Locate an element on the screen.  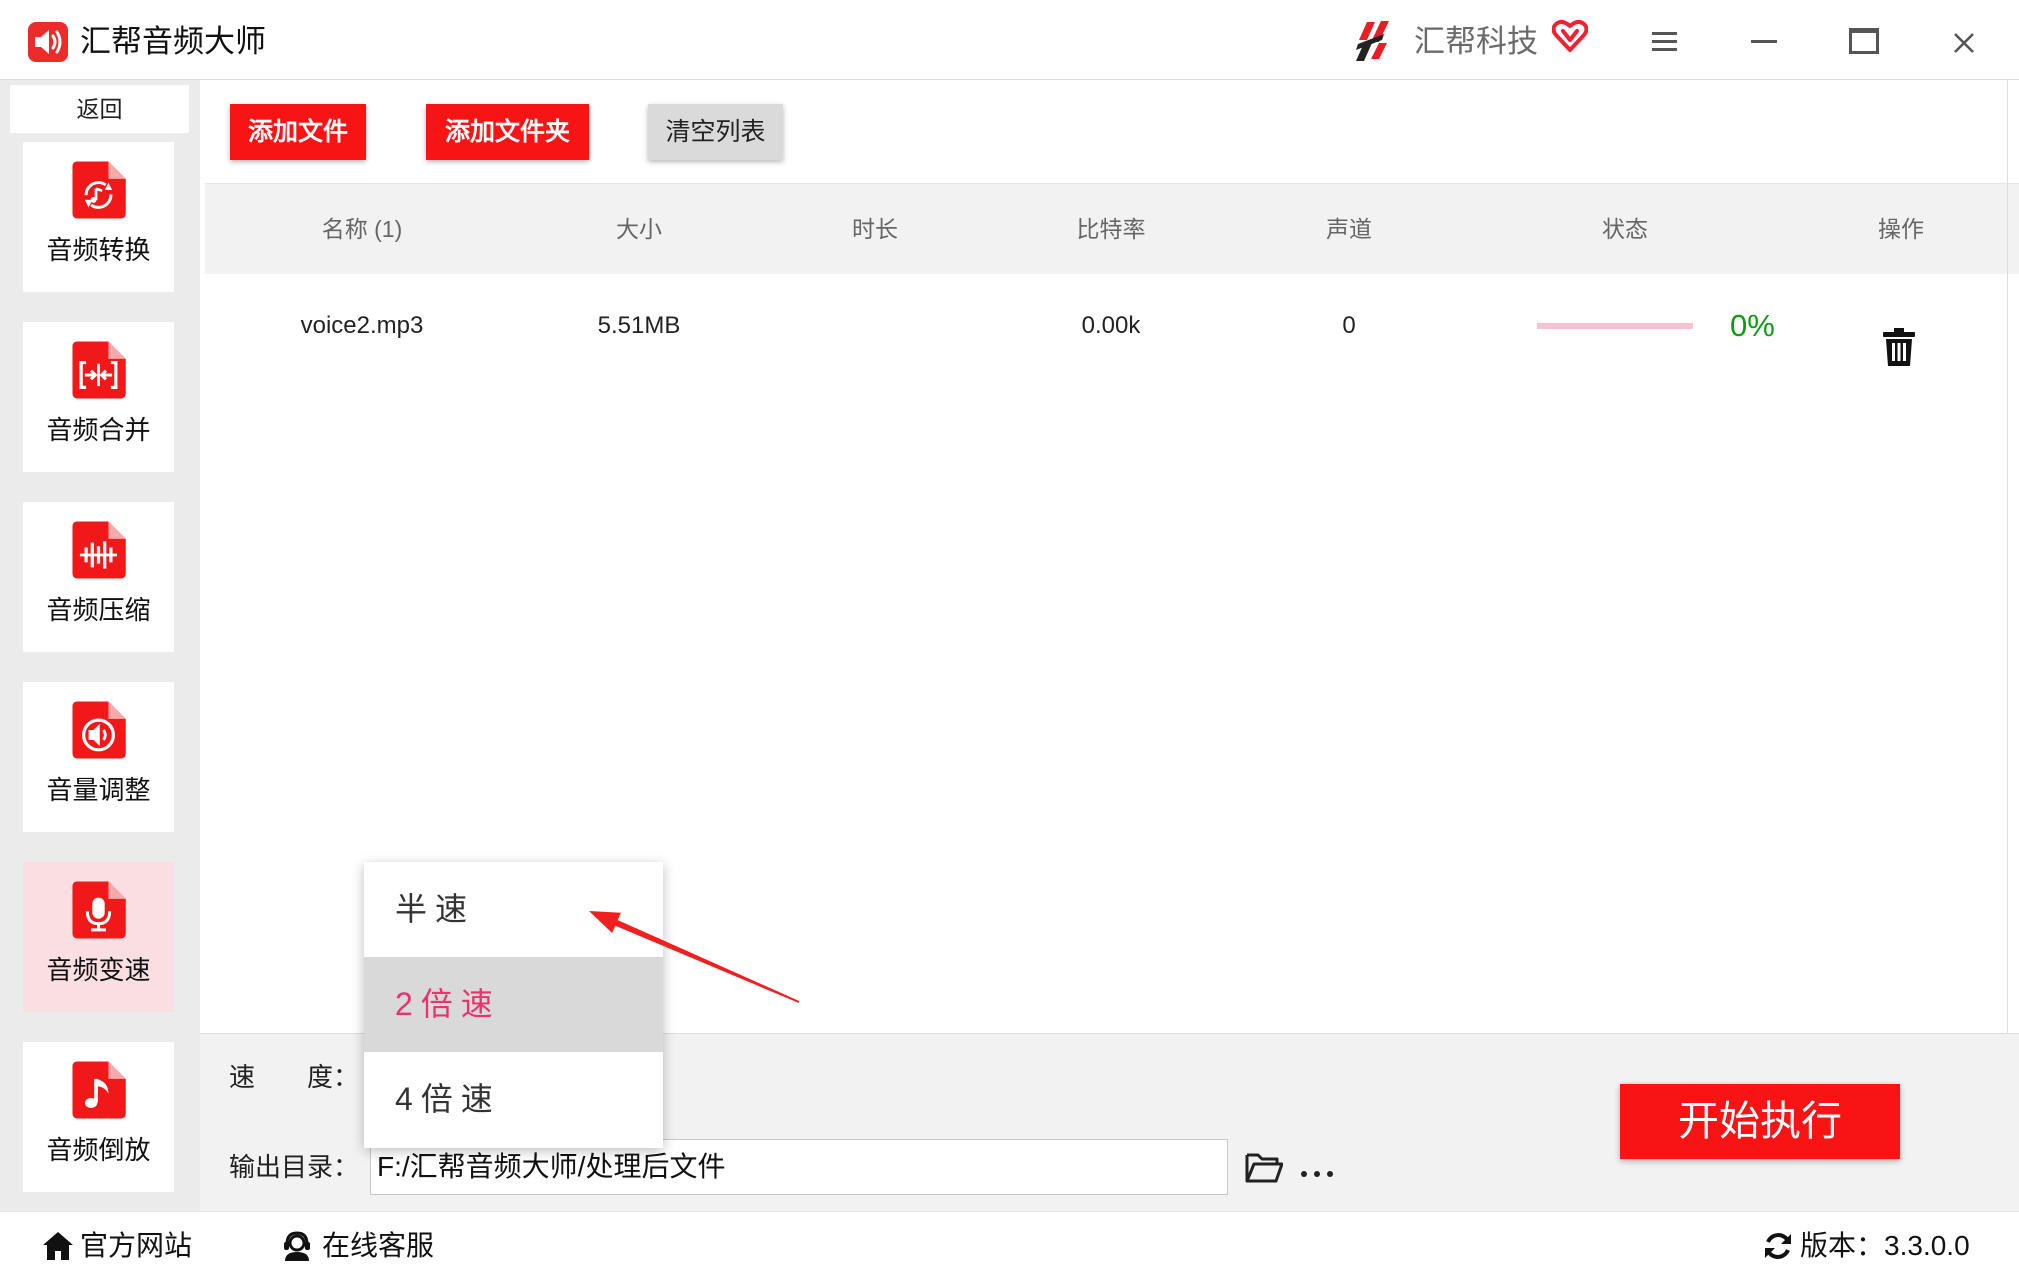
column-header-bitrate: 比特率 is located at coordinates (1111, 229).